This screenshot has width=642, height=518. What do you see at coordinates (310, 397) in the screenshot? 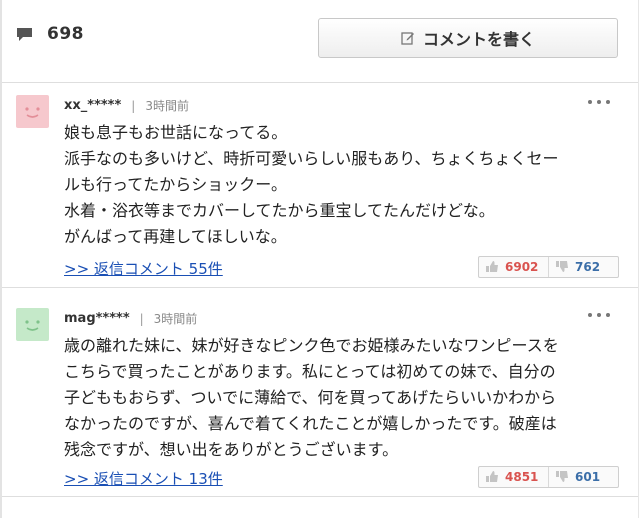
I see `comment-line: 子どももおらず、ついでに薄給で、何を買ってあげたらいいかわから` at bounding box center [310, 397].